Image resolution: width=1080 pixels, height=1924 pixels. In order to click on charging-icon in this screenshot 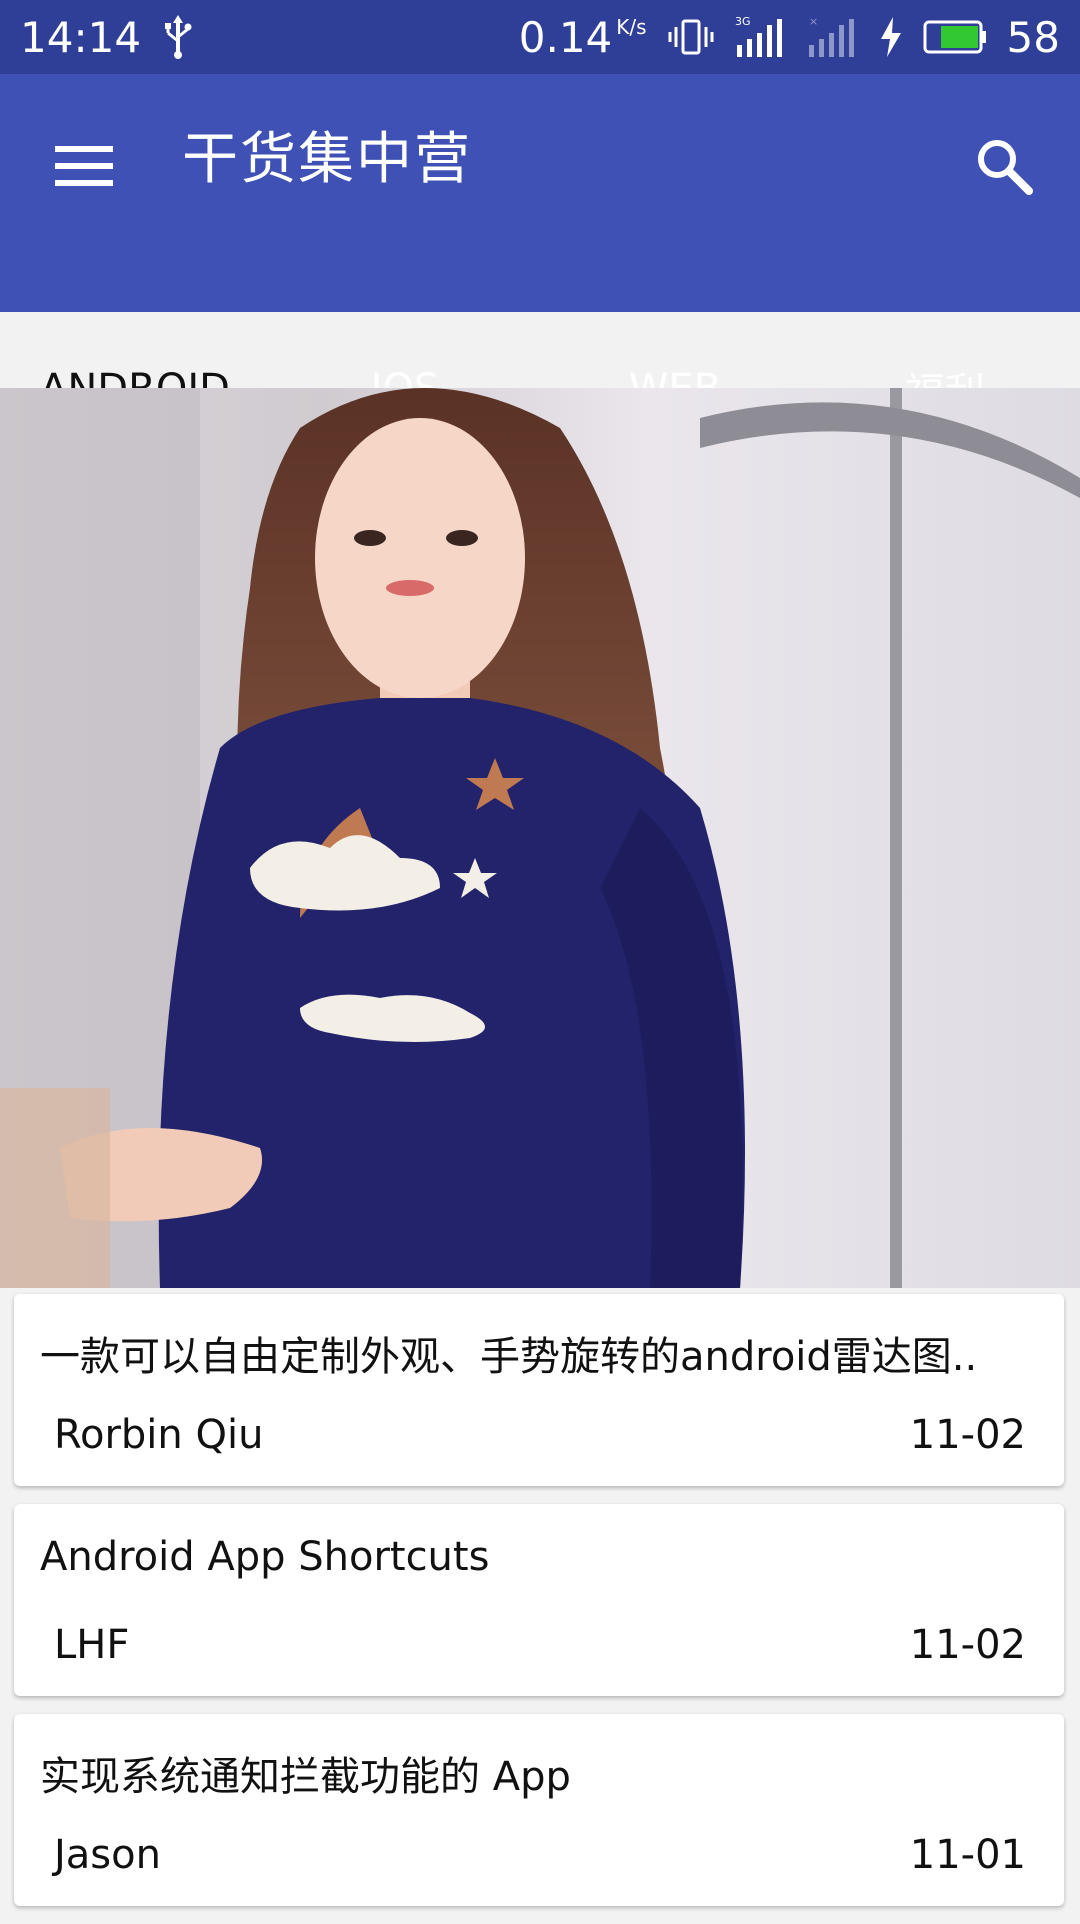, I will do `click(891, 37)`.